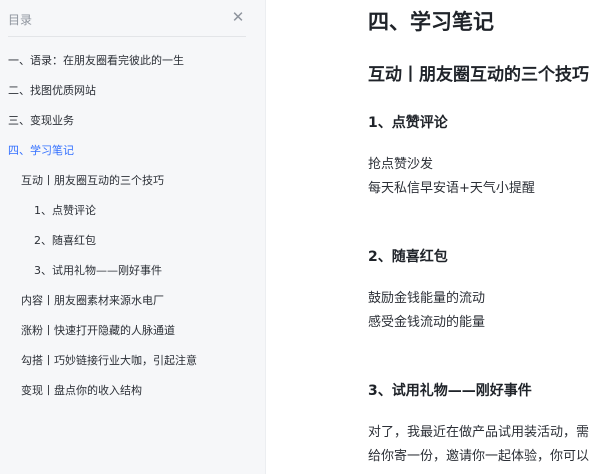  What do you see at coordinates (131, 91) in the screenshot?
I see `toc-item-zhaotu: 二、找图优质网站` at bounding box center [131, 91].